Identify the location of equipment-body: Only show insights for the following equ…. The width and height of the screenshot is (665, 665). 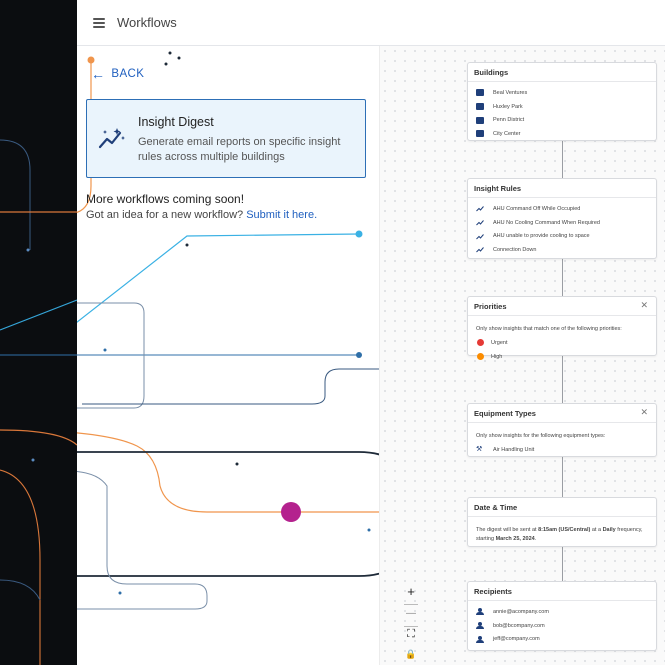
(562, 442).